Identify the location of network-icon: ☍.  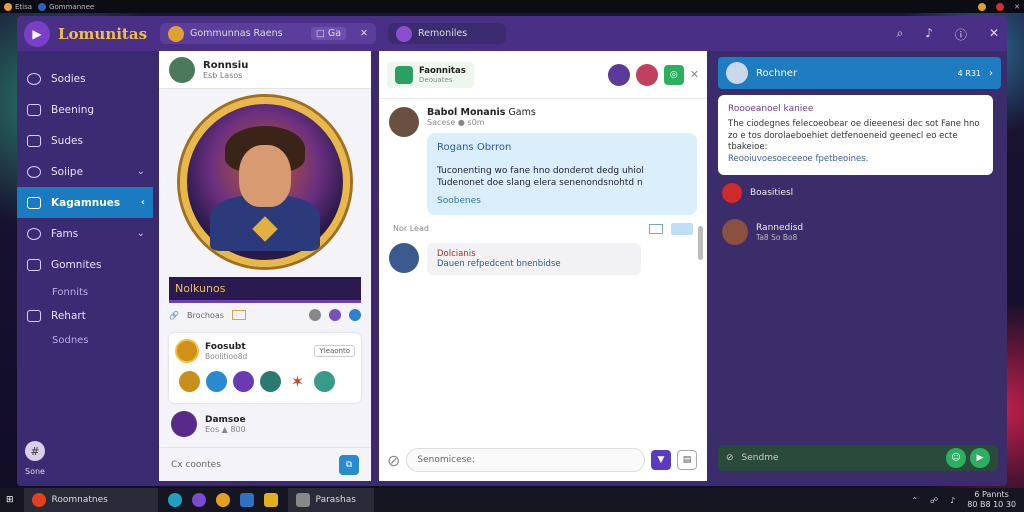
(934, 500).